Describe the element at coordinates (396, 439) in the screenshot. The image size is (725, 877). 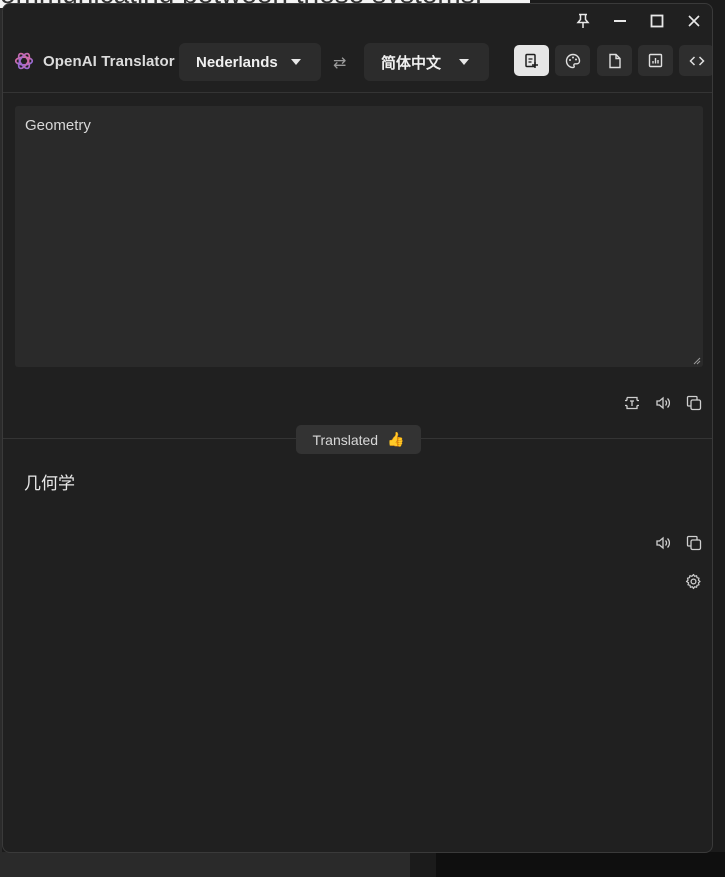
I see `thumbs-up-icon: 👍` at that location.